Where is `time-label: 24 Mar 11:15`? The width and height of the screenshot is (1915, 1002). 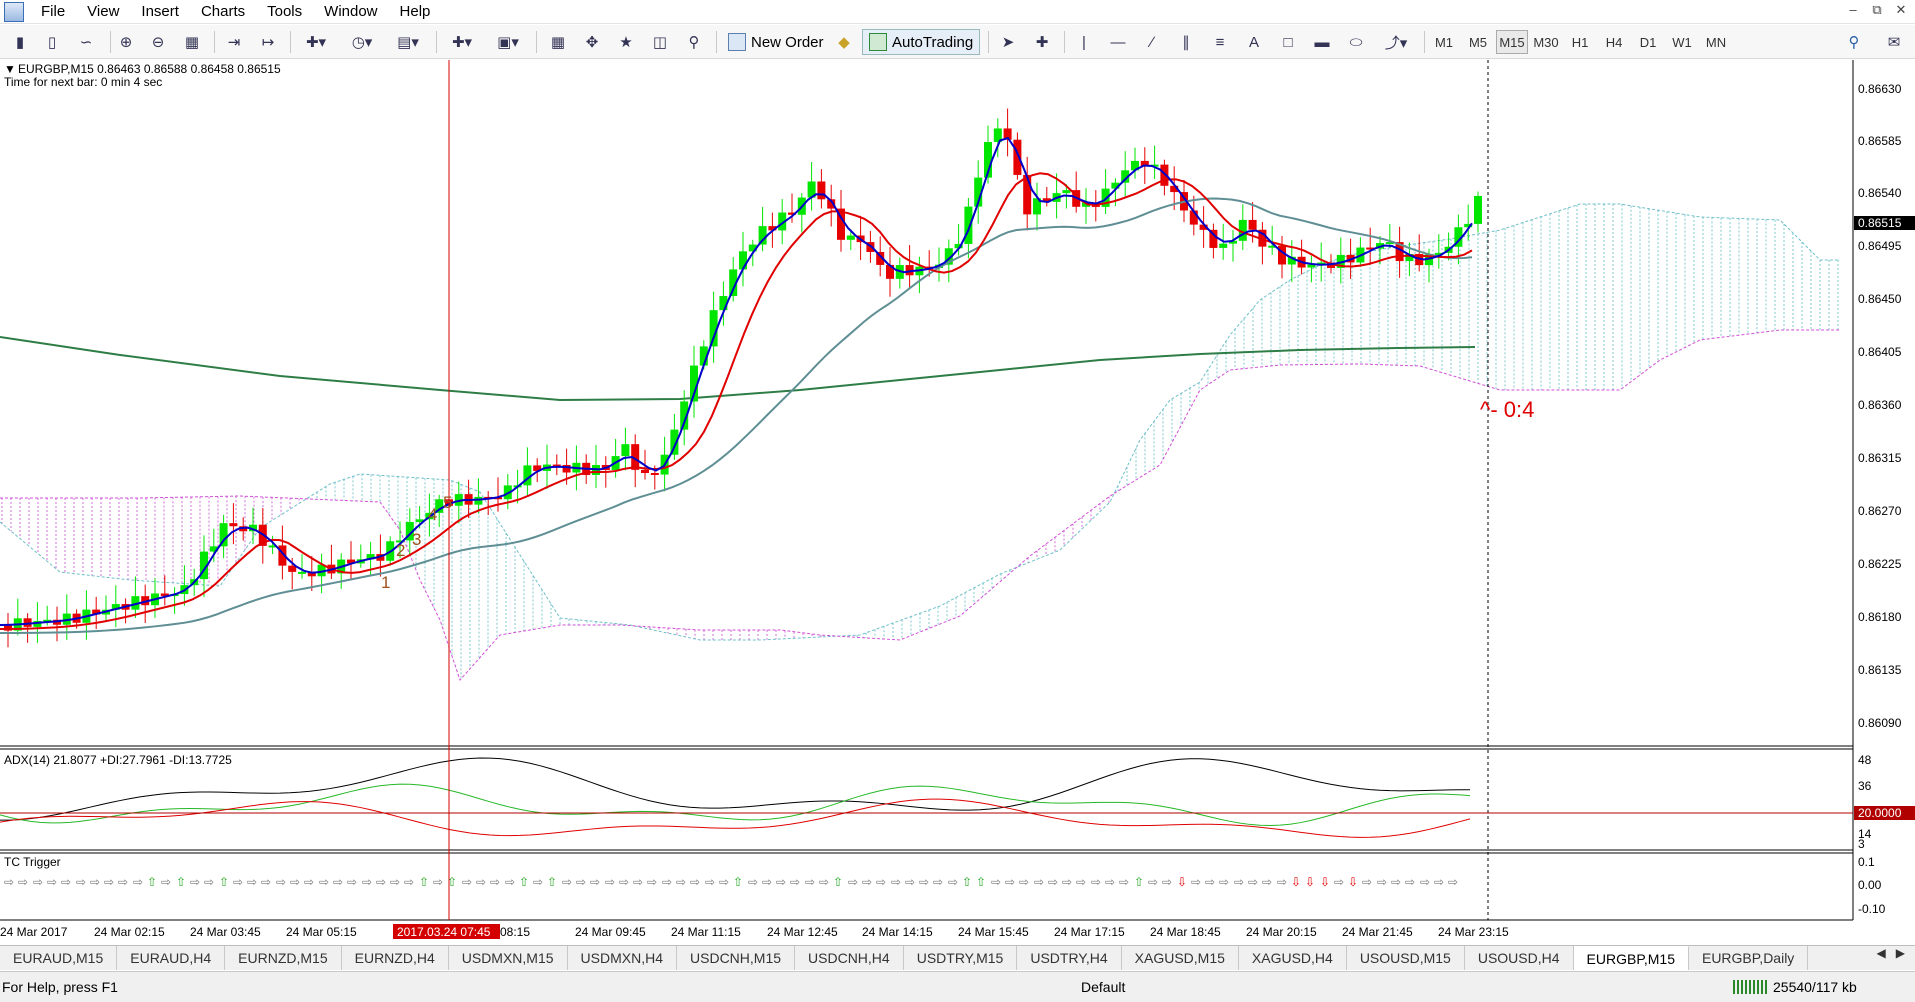 time-label: 24 Mar 11:15 is located at coordinates (706, 932).